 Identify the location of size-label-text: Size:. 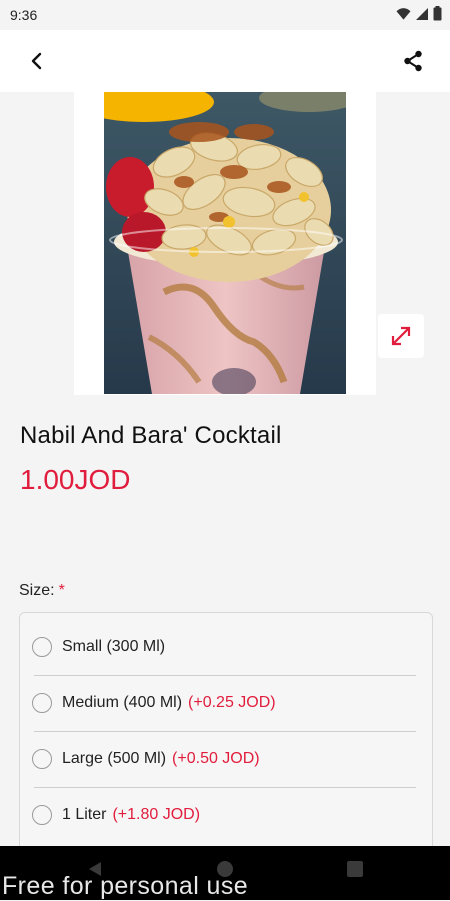
(37, 590).